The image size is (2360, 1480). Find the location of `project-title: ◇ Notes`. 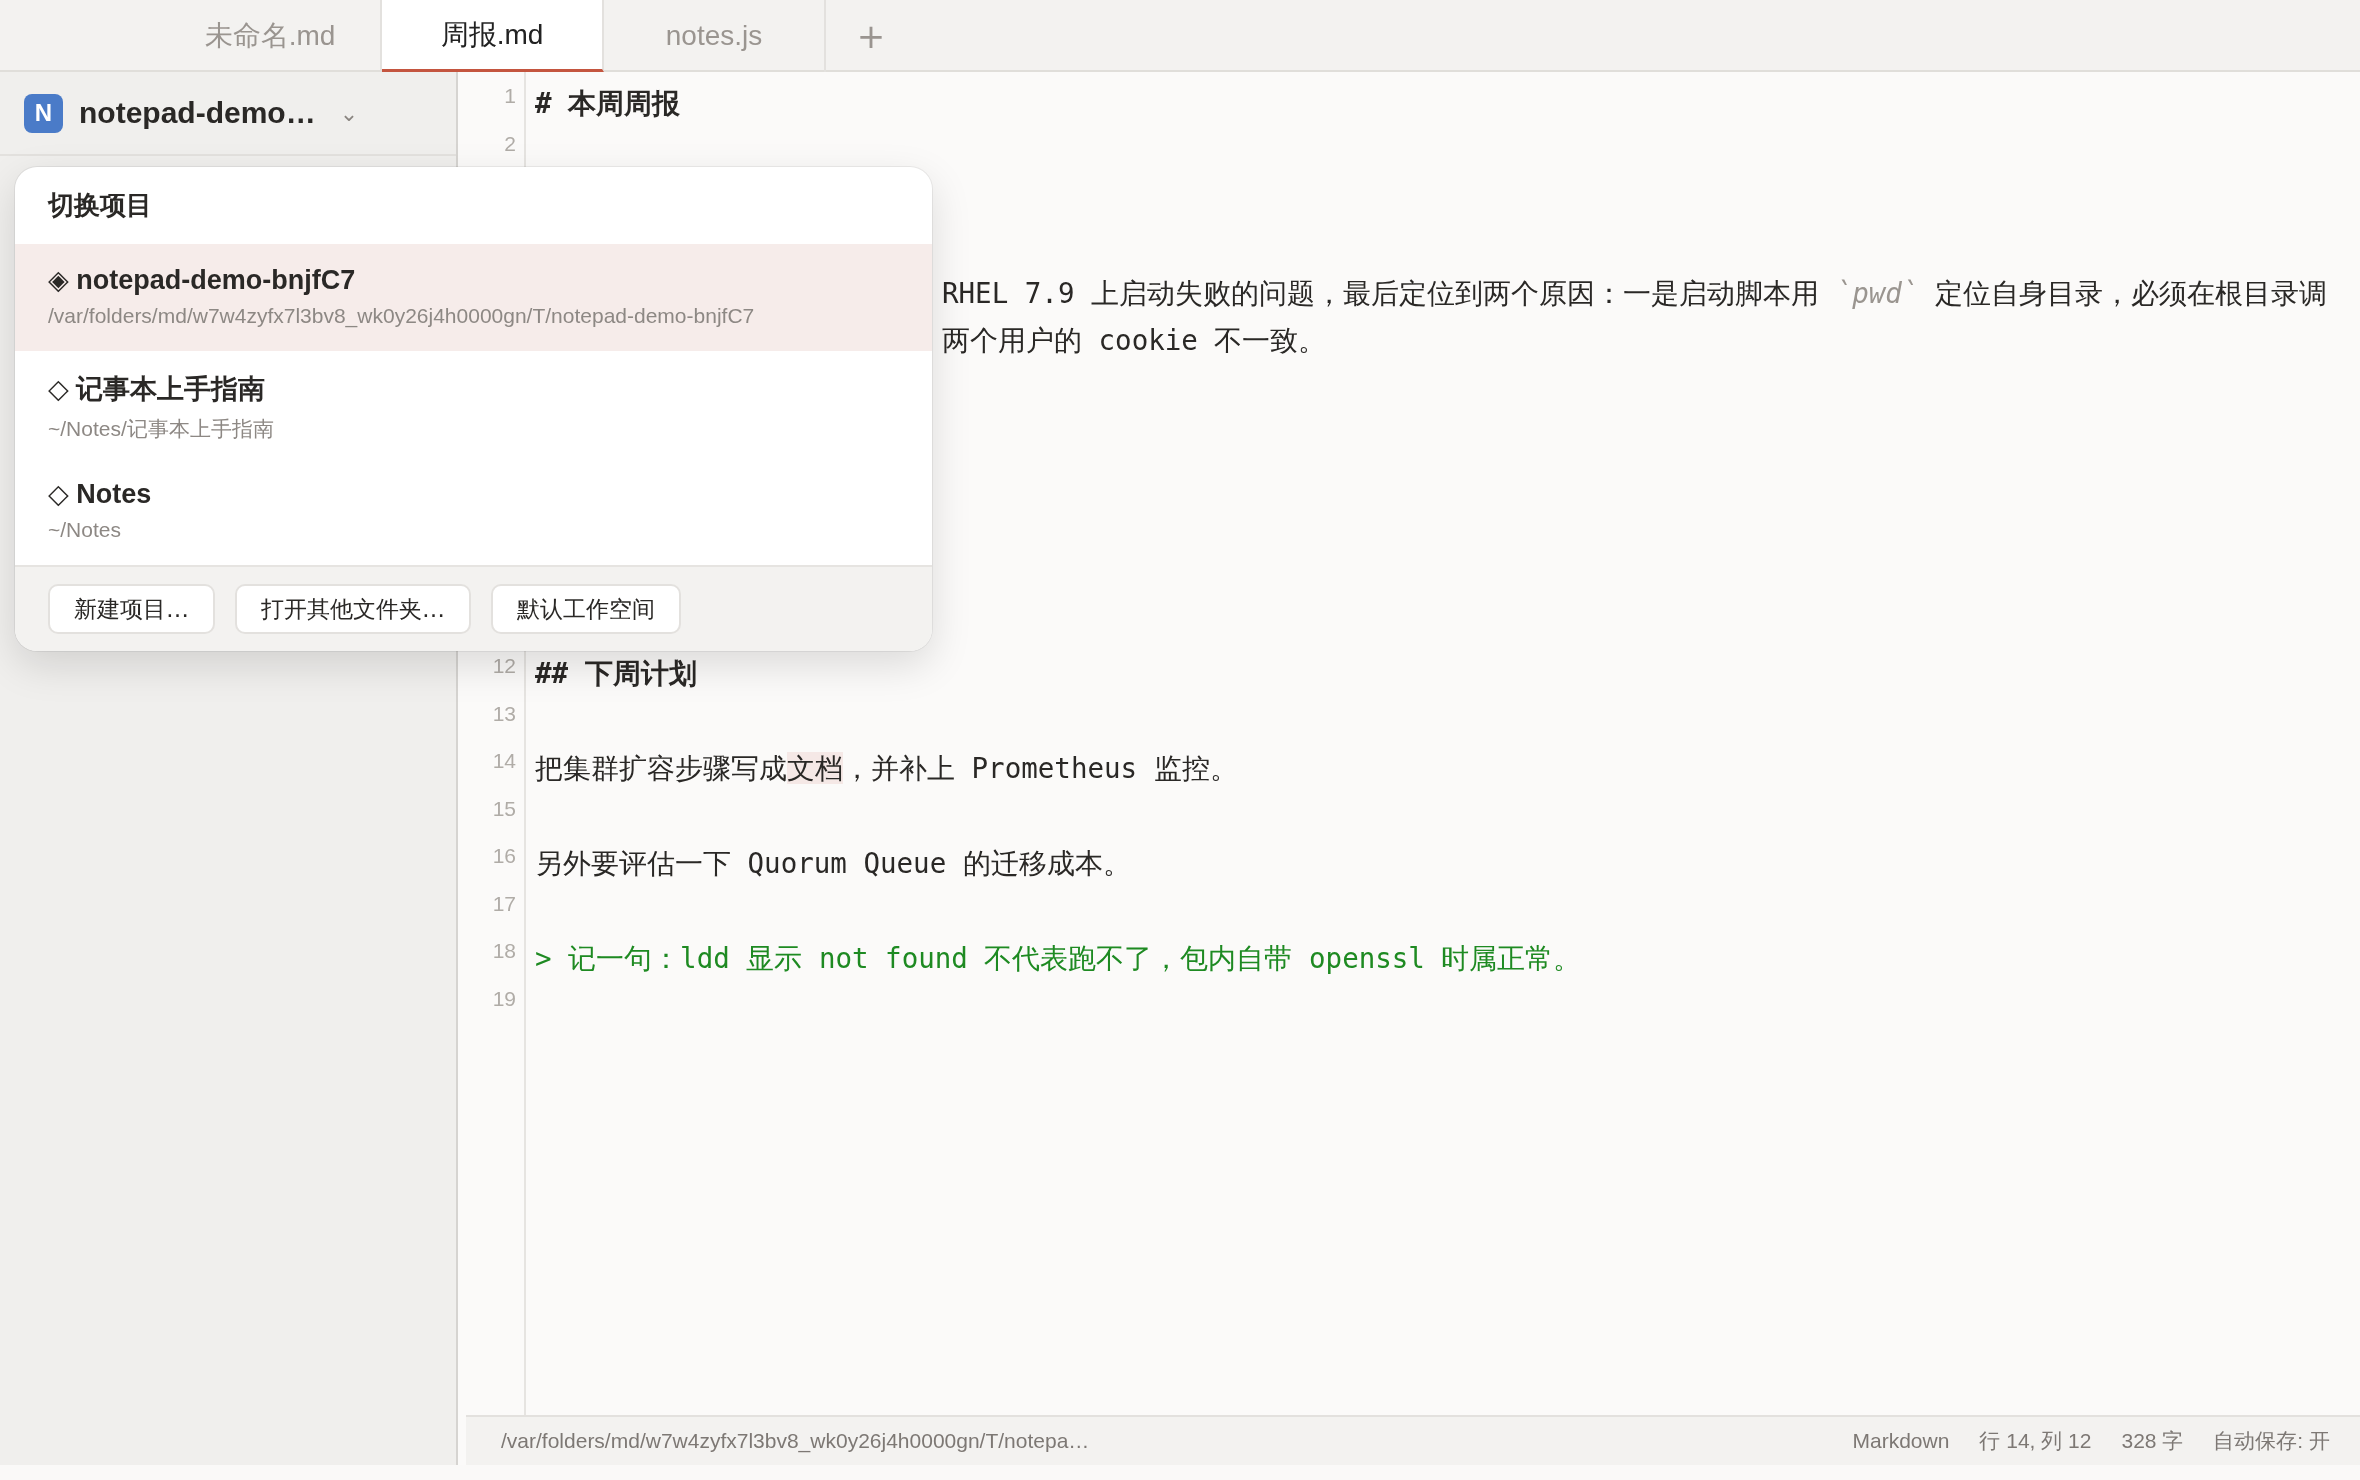

project-title: ◇ Notes is located at coordinates (100, 494).